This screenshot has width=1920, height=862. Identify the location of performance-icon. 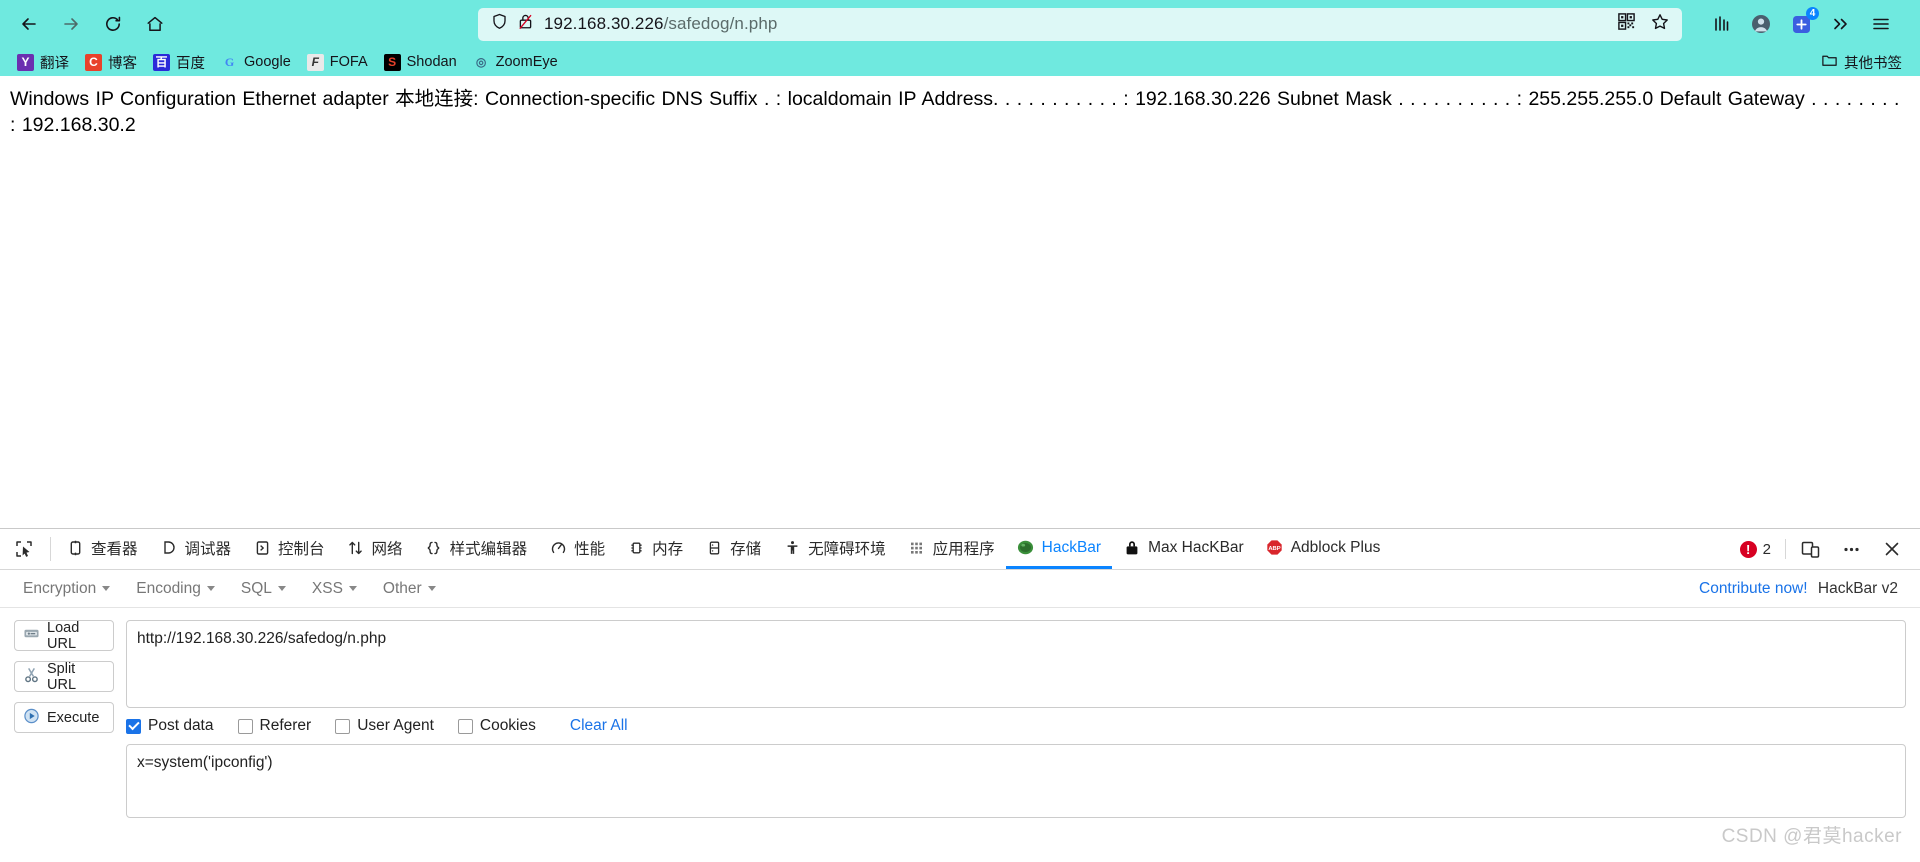
(558, 548).